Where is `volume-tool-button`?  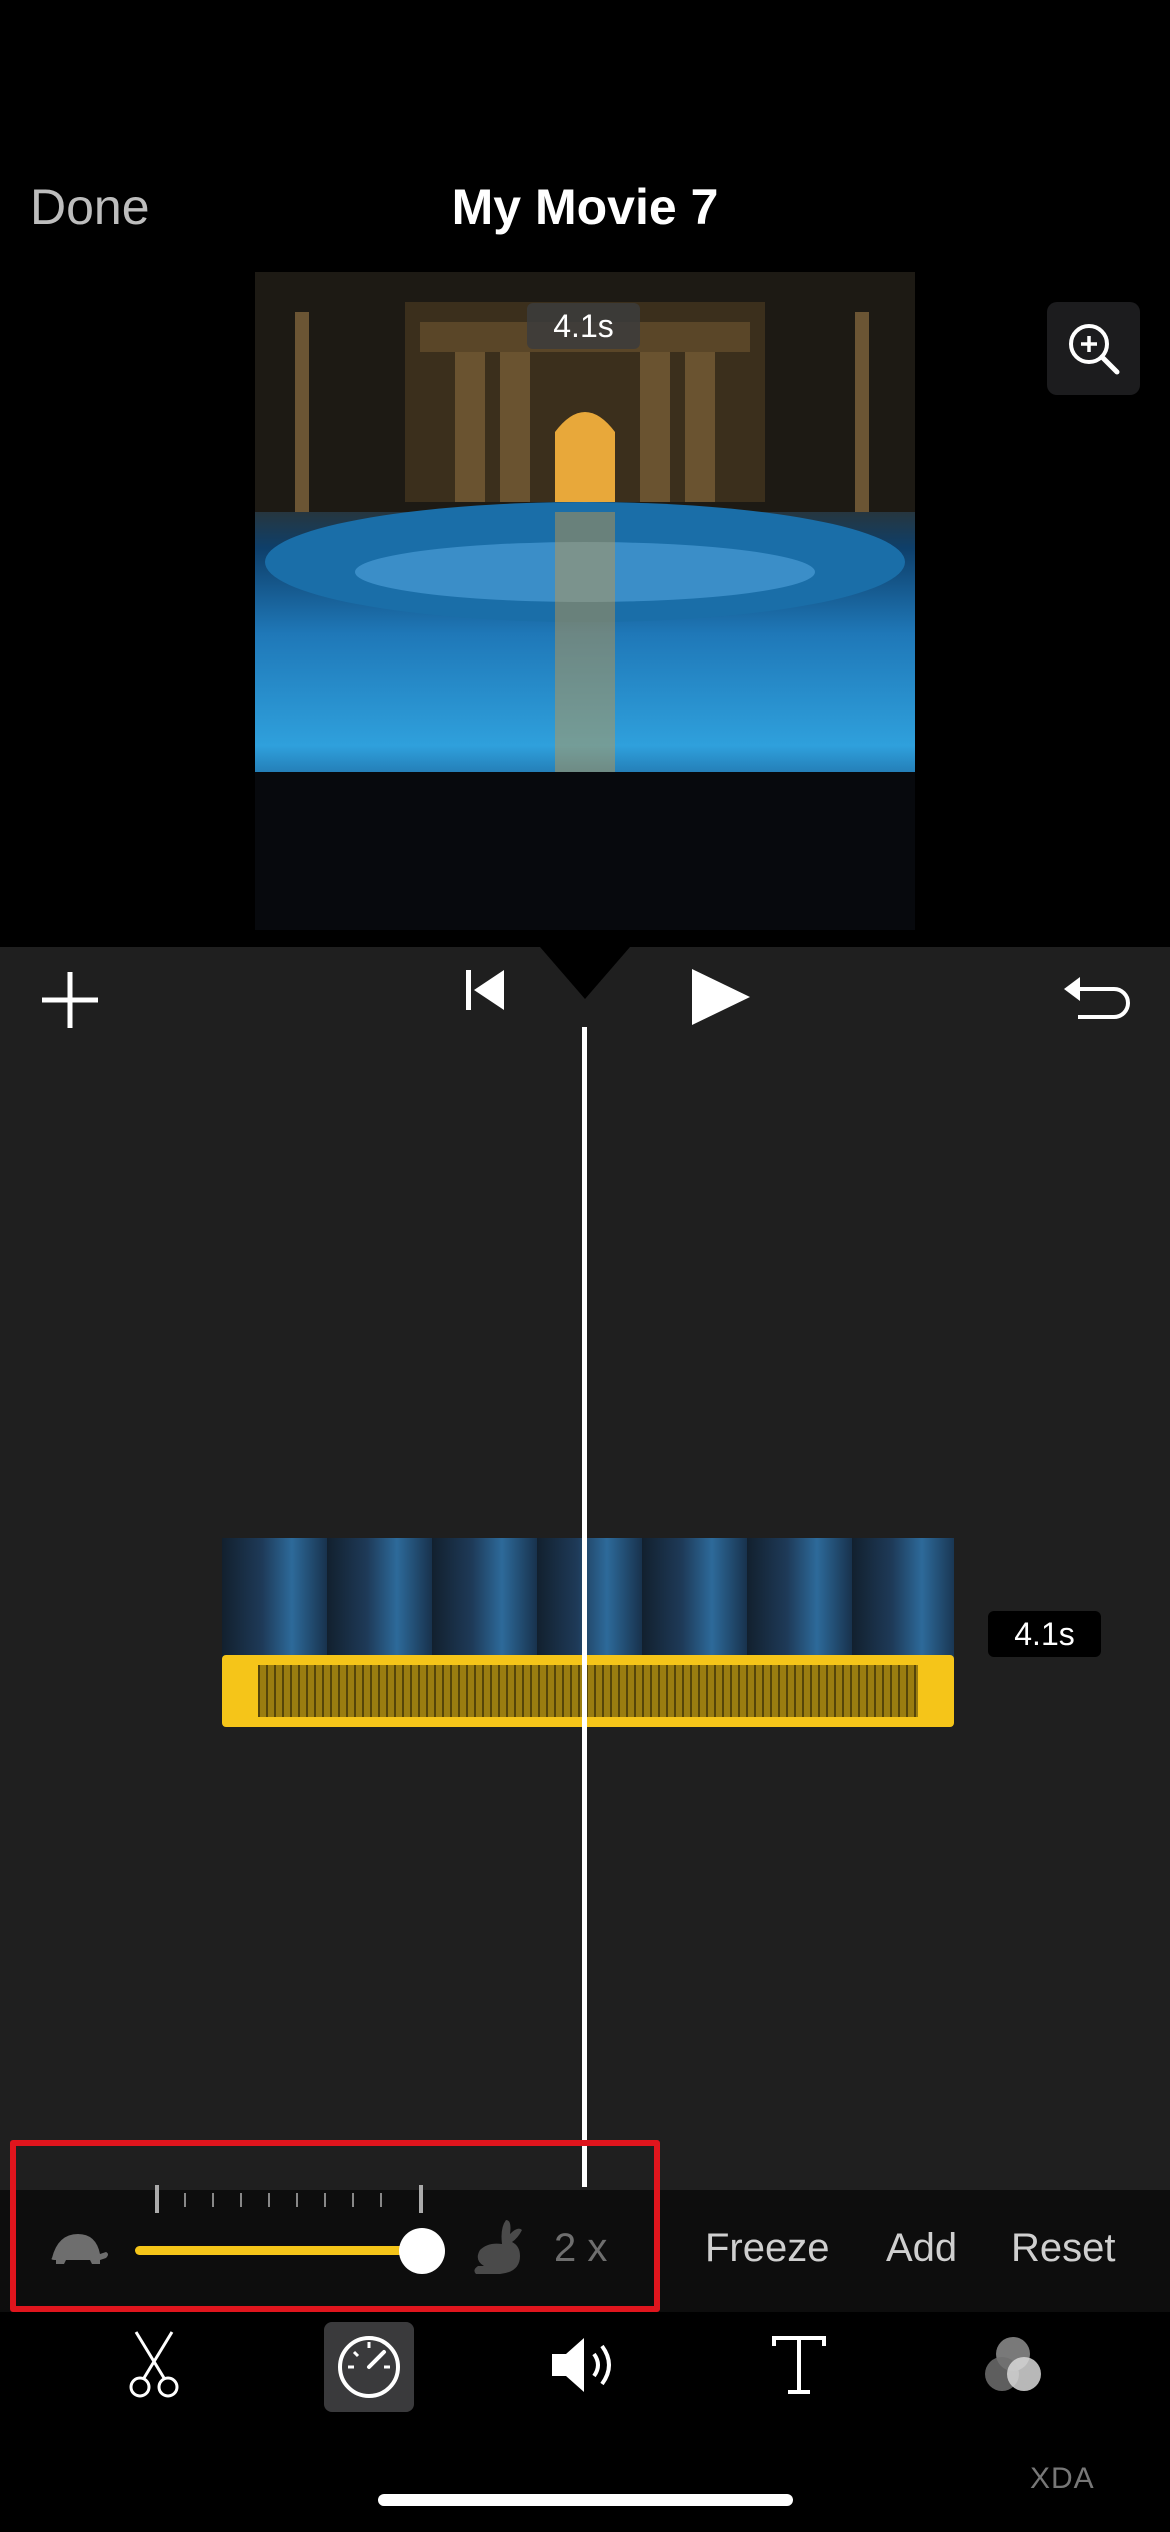 volume-tool-button is located at coordinates (584, 2367).